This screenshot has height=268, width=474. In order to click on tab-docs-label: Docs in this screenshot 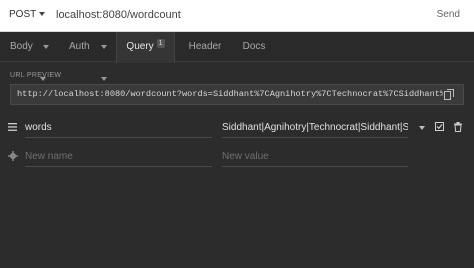, I will do `click(254, 46)`.